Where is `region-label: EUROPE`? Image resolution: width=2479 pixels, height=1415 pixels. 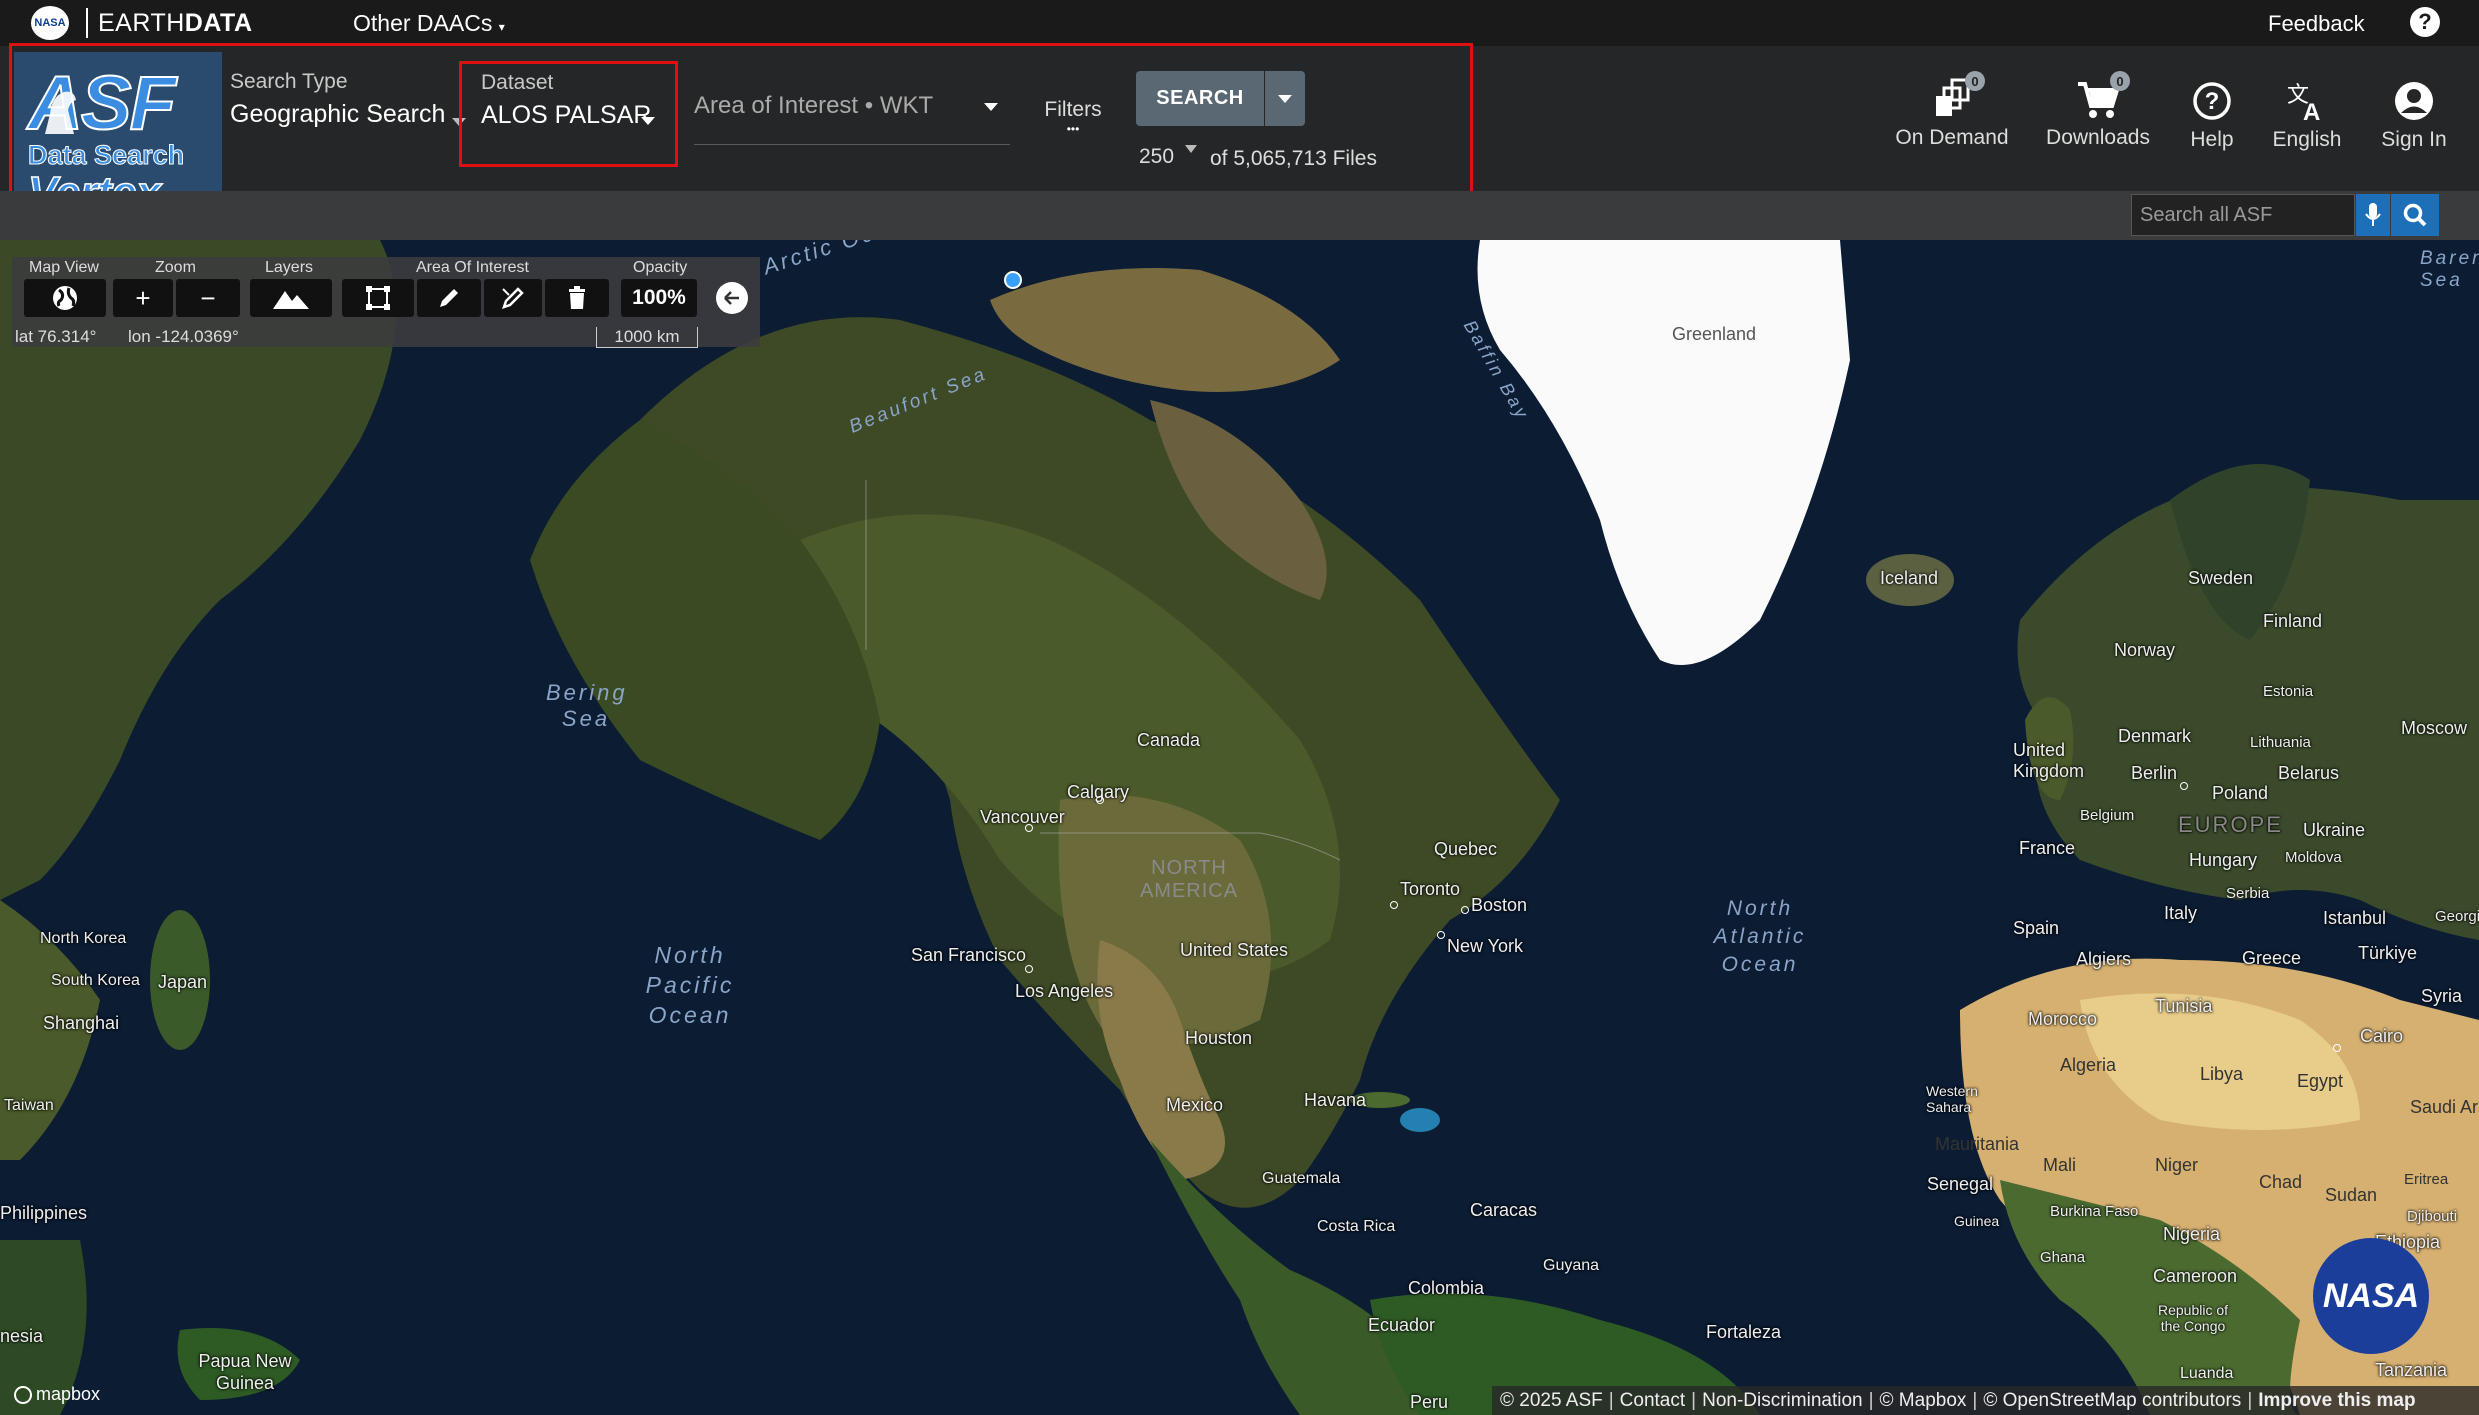 region-label: EUROPE is located at coordinates (2230, 824).